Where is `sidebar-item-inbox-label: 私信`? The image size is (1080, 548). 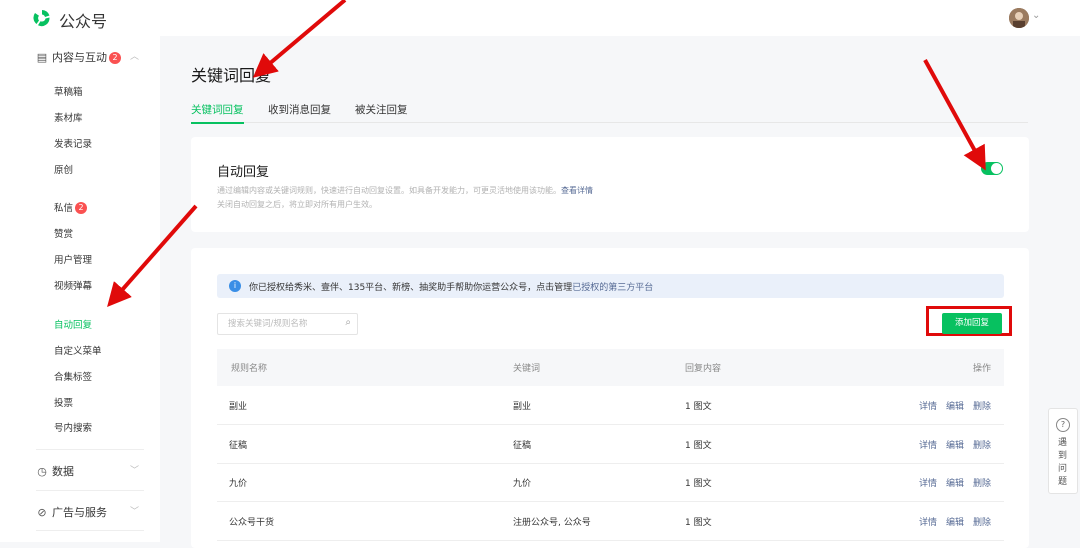
sidebar-item-inbox-label: 私信 is located at coordinates (64, 208).